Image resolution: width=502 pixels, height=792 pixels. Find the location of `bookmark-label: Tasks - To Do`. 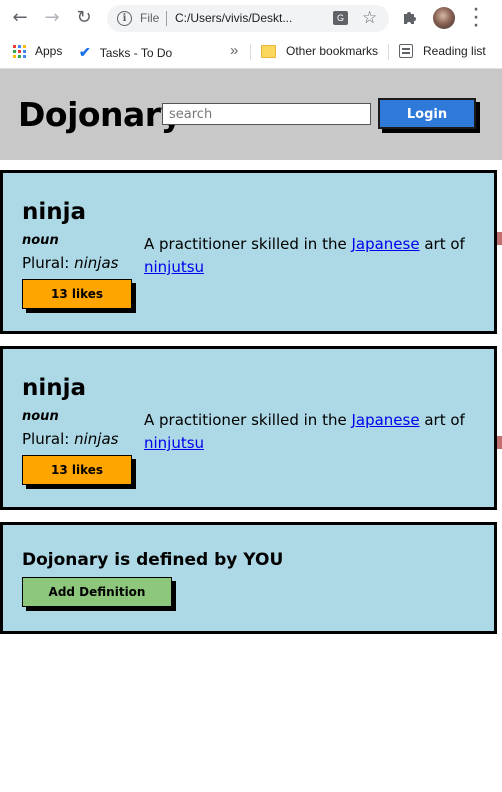

bookmark-label: Tasks - To Do is located at coordinates (136, 52).